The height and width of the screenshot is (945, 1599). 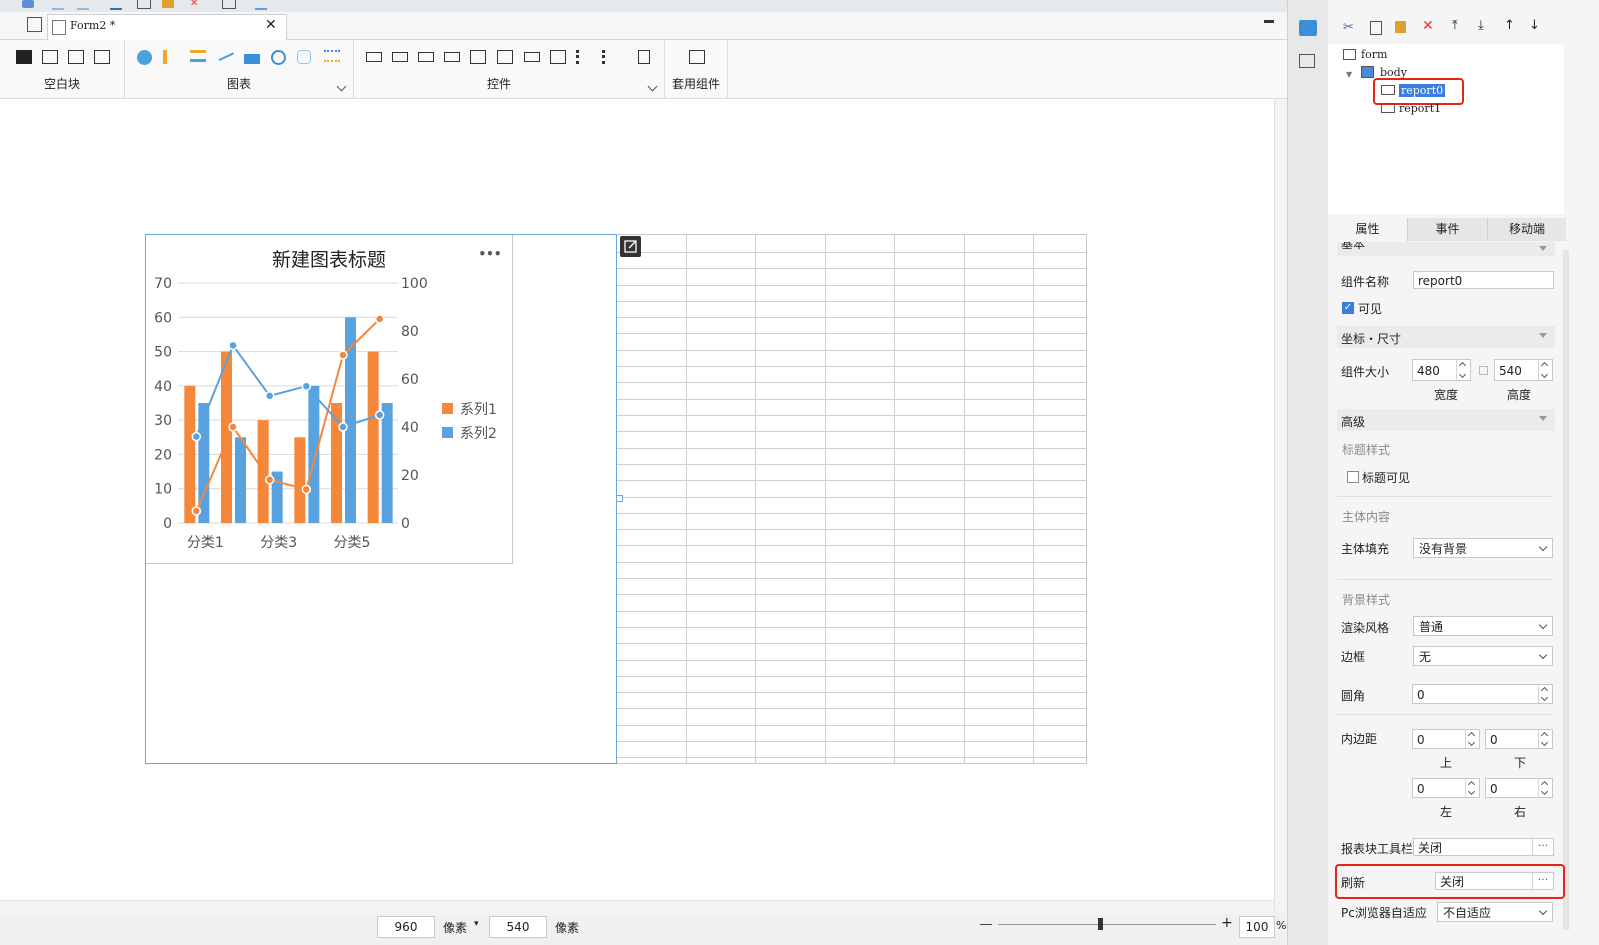 What do you see at coordinates (505, 57) in the screenshot?
I see `date-control-icon` at bounding box center [505, 57].